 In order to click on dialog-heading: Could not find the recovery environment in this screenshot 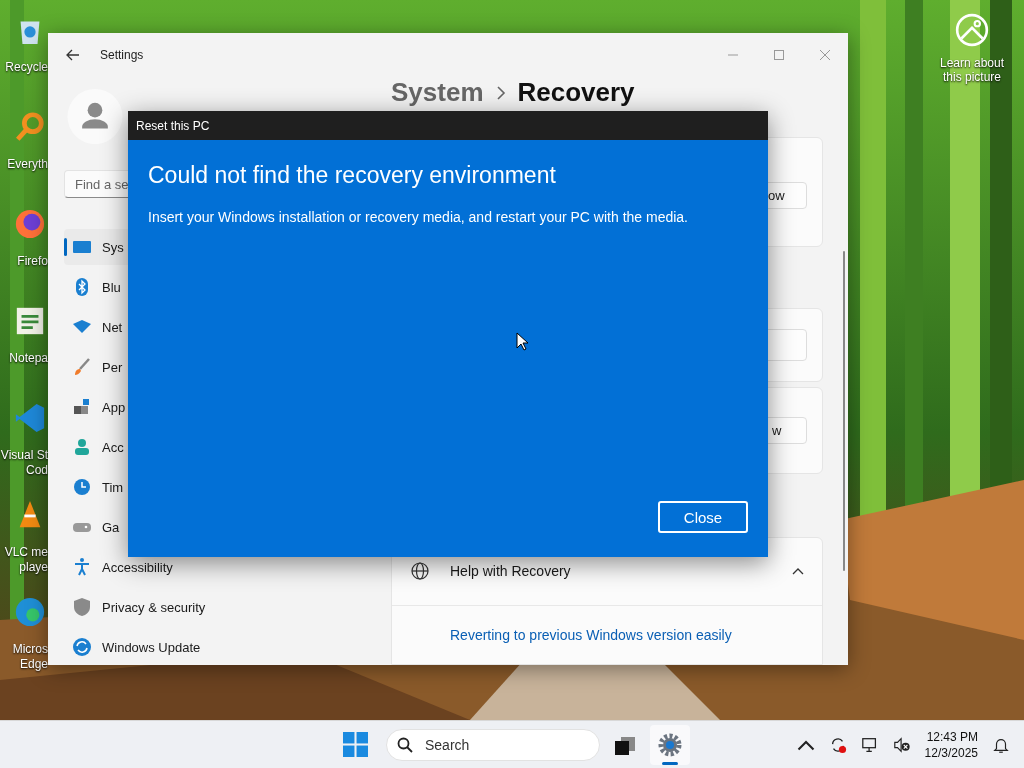, I will do `click(352, 175)`.